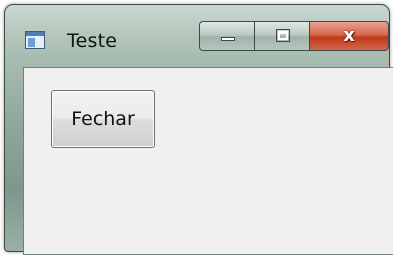 This screenshot has height=255, width=393. What do you see at coordinates (103, 119) in the screenshot?
I see `fechar-button: Fechar` at bounding box center [103, 119].